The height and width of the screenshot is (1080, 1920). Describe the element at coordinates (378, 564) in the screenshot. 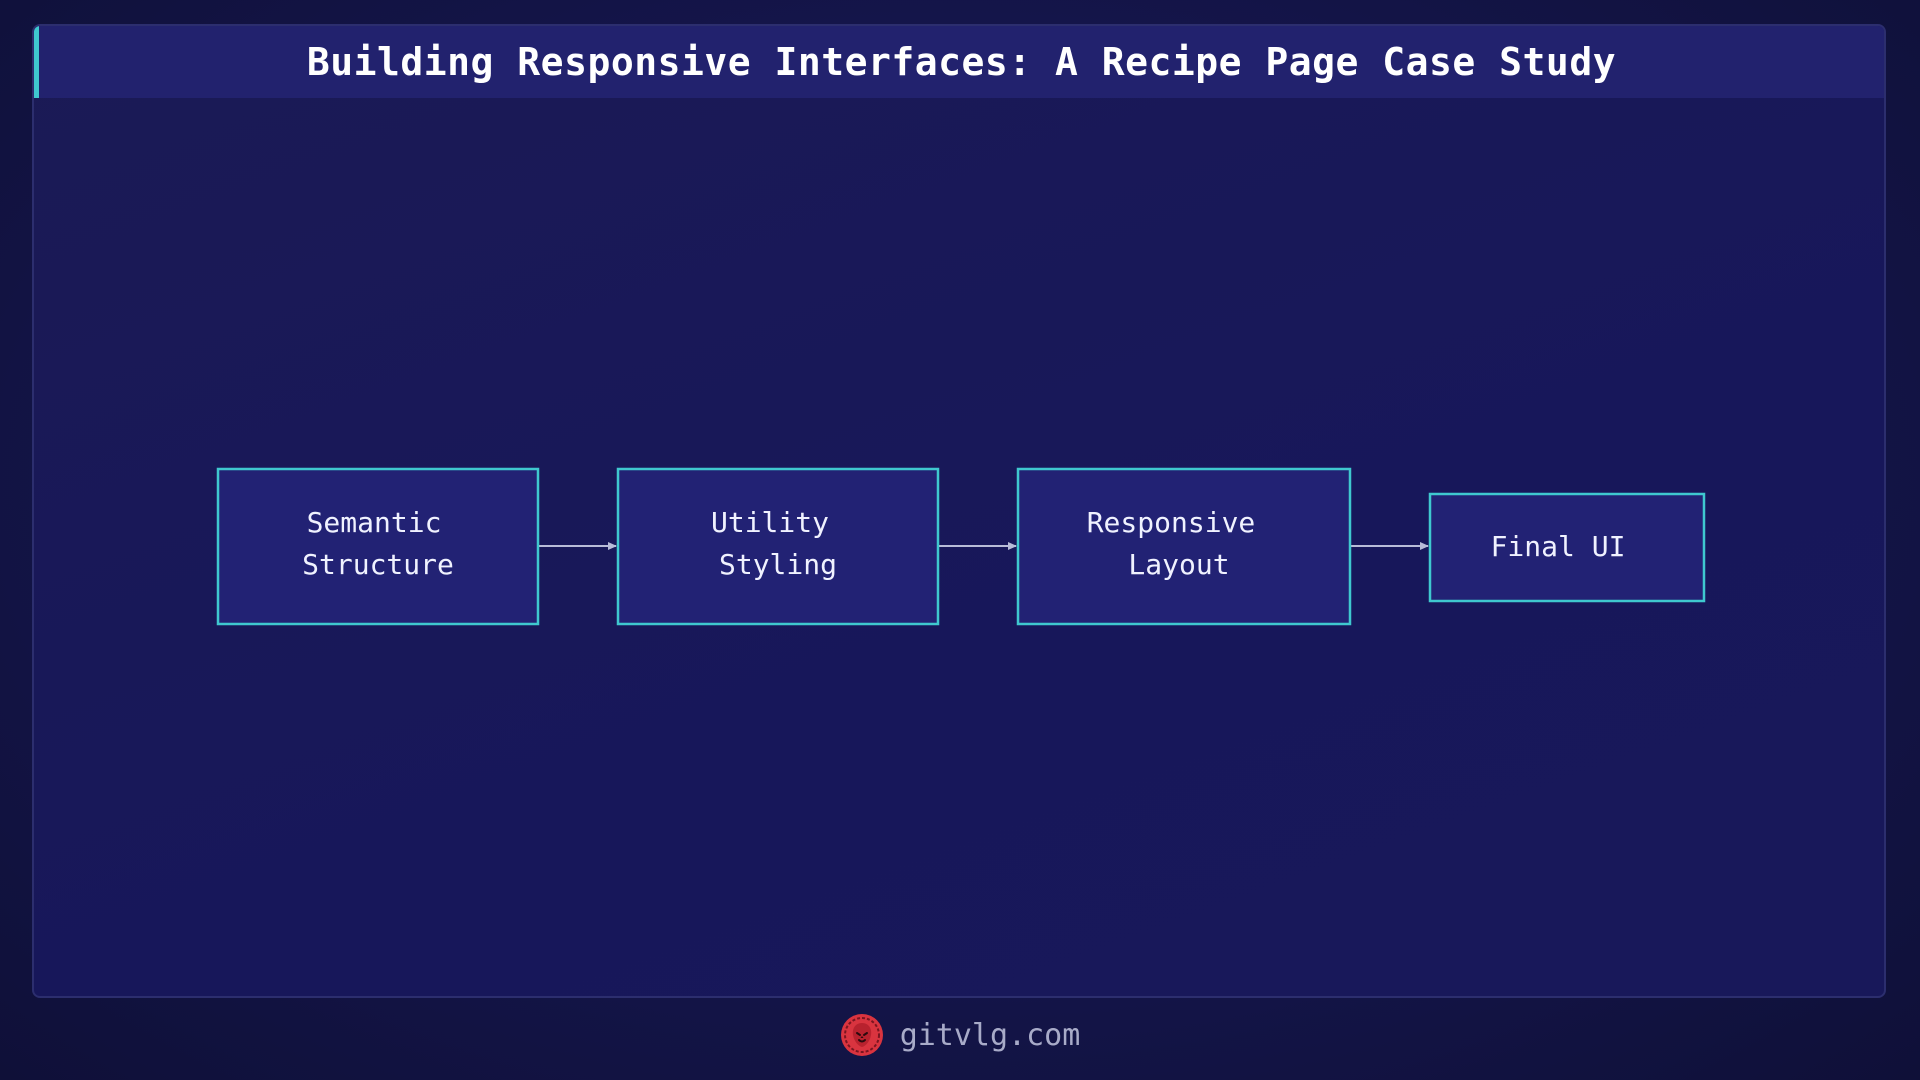

I see `node-label-line: Structure` at that location.